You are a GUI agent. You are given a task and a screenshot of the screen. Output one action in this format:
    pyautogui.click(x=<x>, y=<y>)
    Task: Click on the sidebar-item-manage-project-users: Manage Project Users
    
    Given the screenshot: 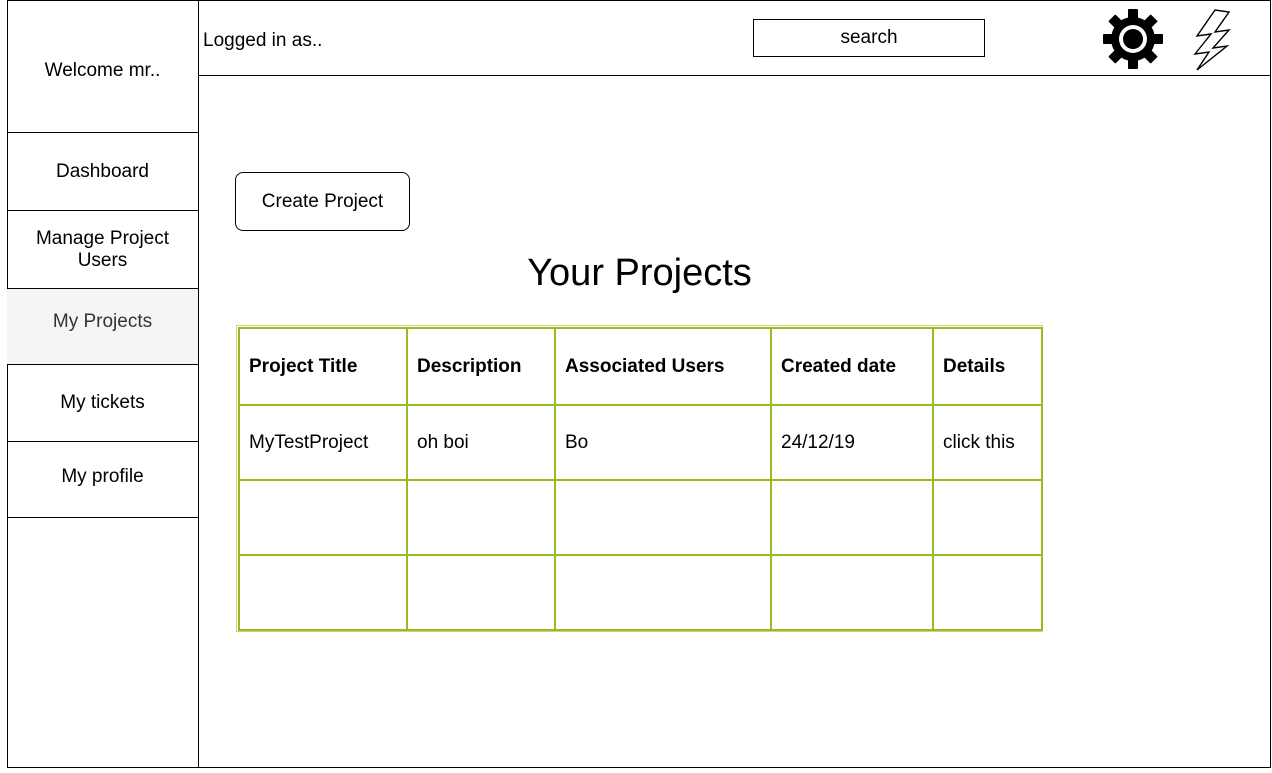 What is the action you would take?
    pyautogui.click(x=102, y=250)
    